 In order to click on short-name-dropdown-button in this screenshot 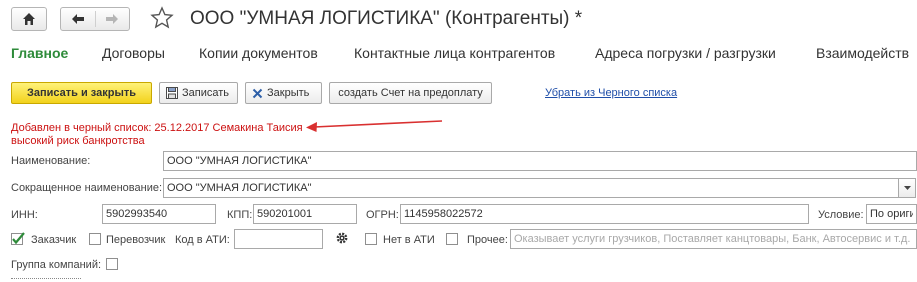, I will do `click(907, 188)`.